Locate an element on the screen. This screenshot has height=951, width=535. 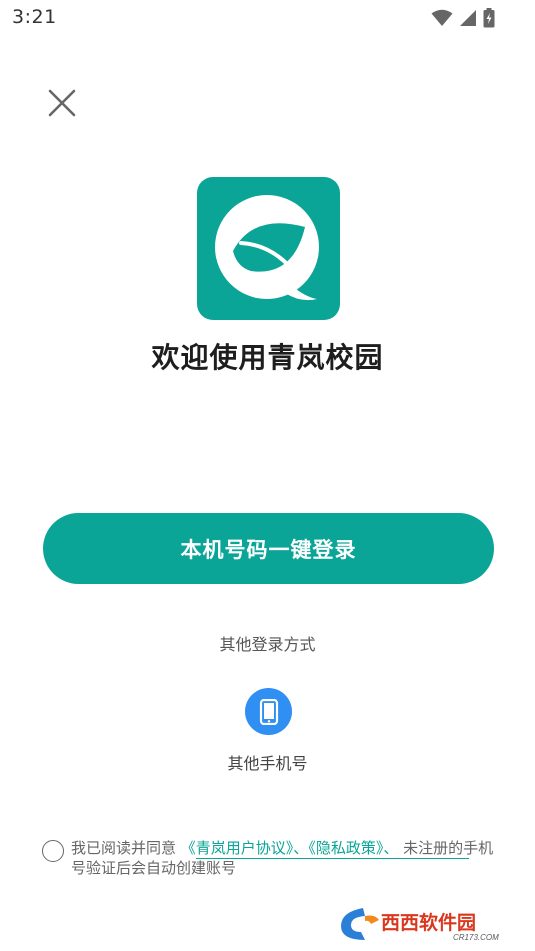
phone-icon is located at coordinates (268, 711).